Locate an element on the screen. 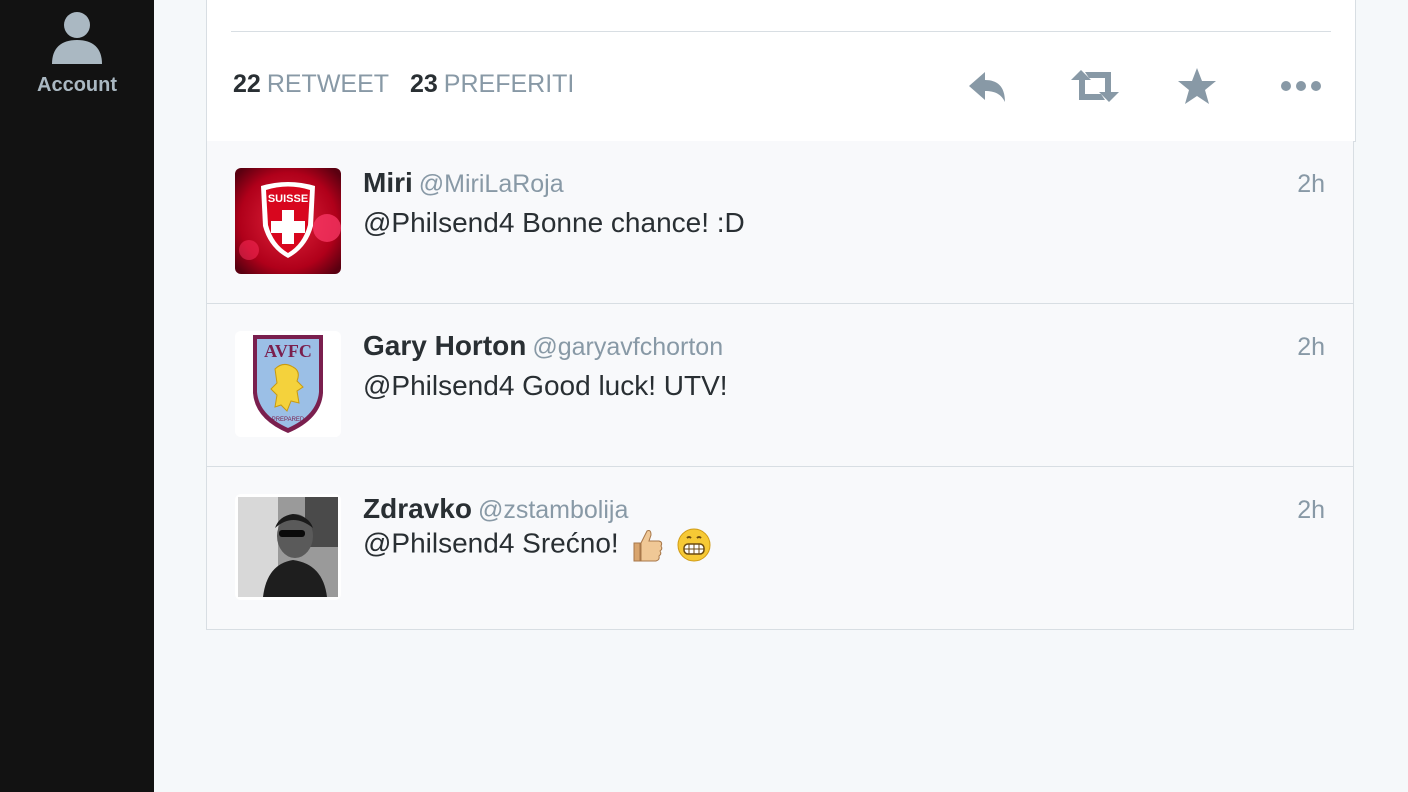 The width and height of the screenshot is (1408, 792). avatar: AVFC PREPARED is located at coordinates (288, 384).